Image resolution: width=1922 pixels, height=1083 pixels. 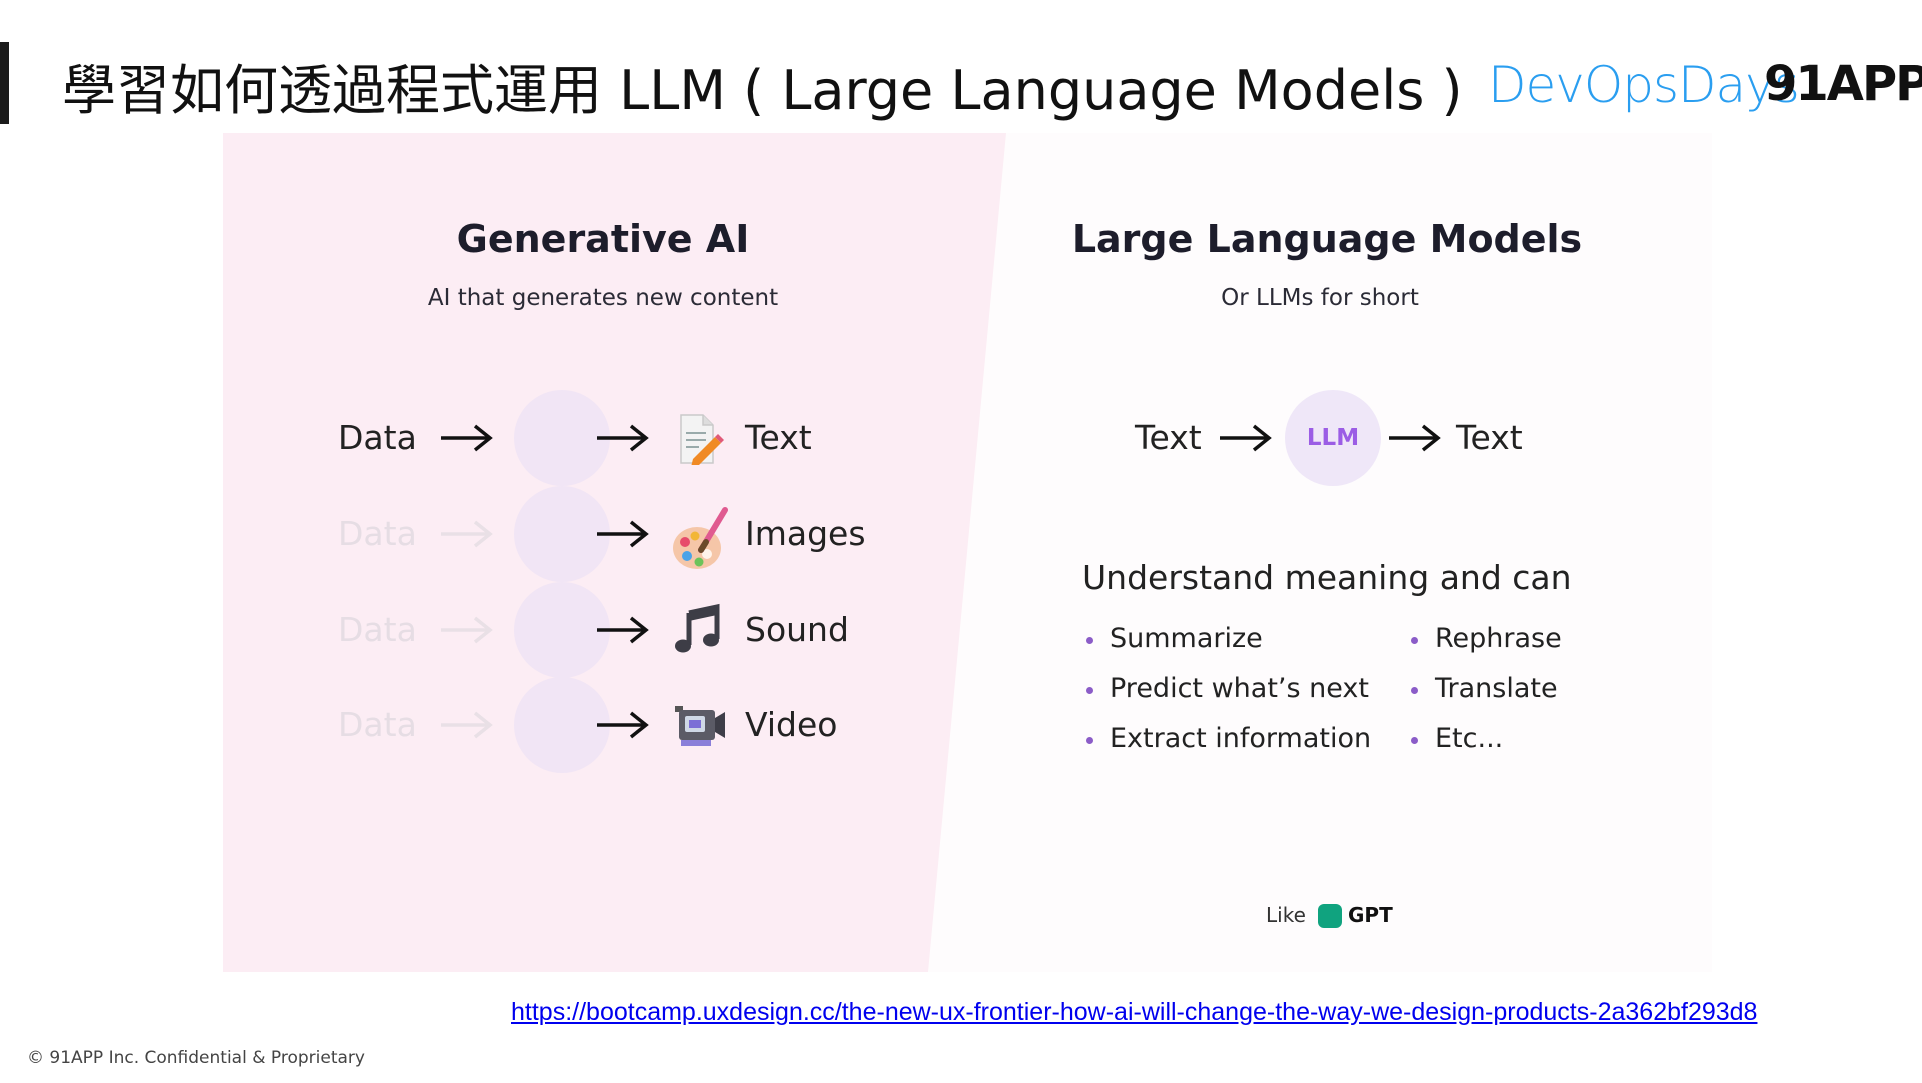 What do you see at coordinates (700, 538) in the screenshot?
I see `palette-icon` at bounding box center [700, 538].